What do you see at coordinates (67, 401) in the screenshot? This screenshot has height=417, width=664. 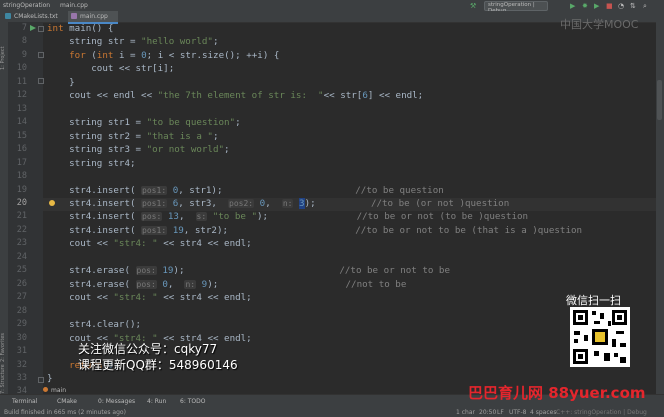 I see `cmake-tab: CMake` at bounding box center [67, 401].